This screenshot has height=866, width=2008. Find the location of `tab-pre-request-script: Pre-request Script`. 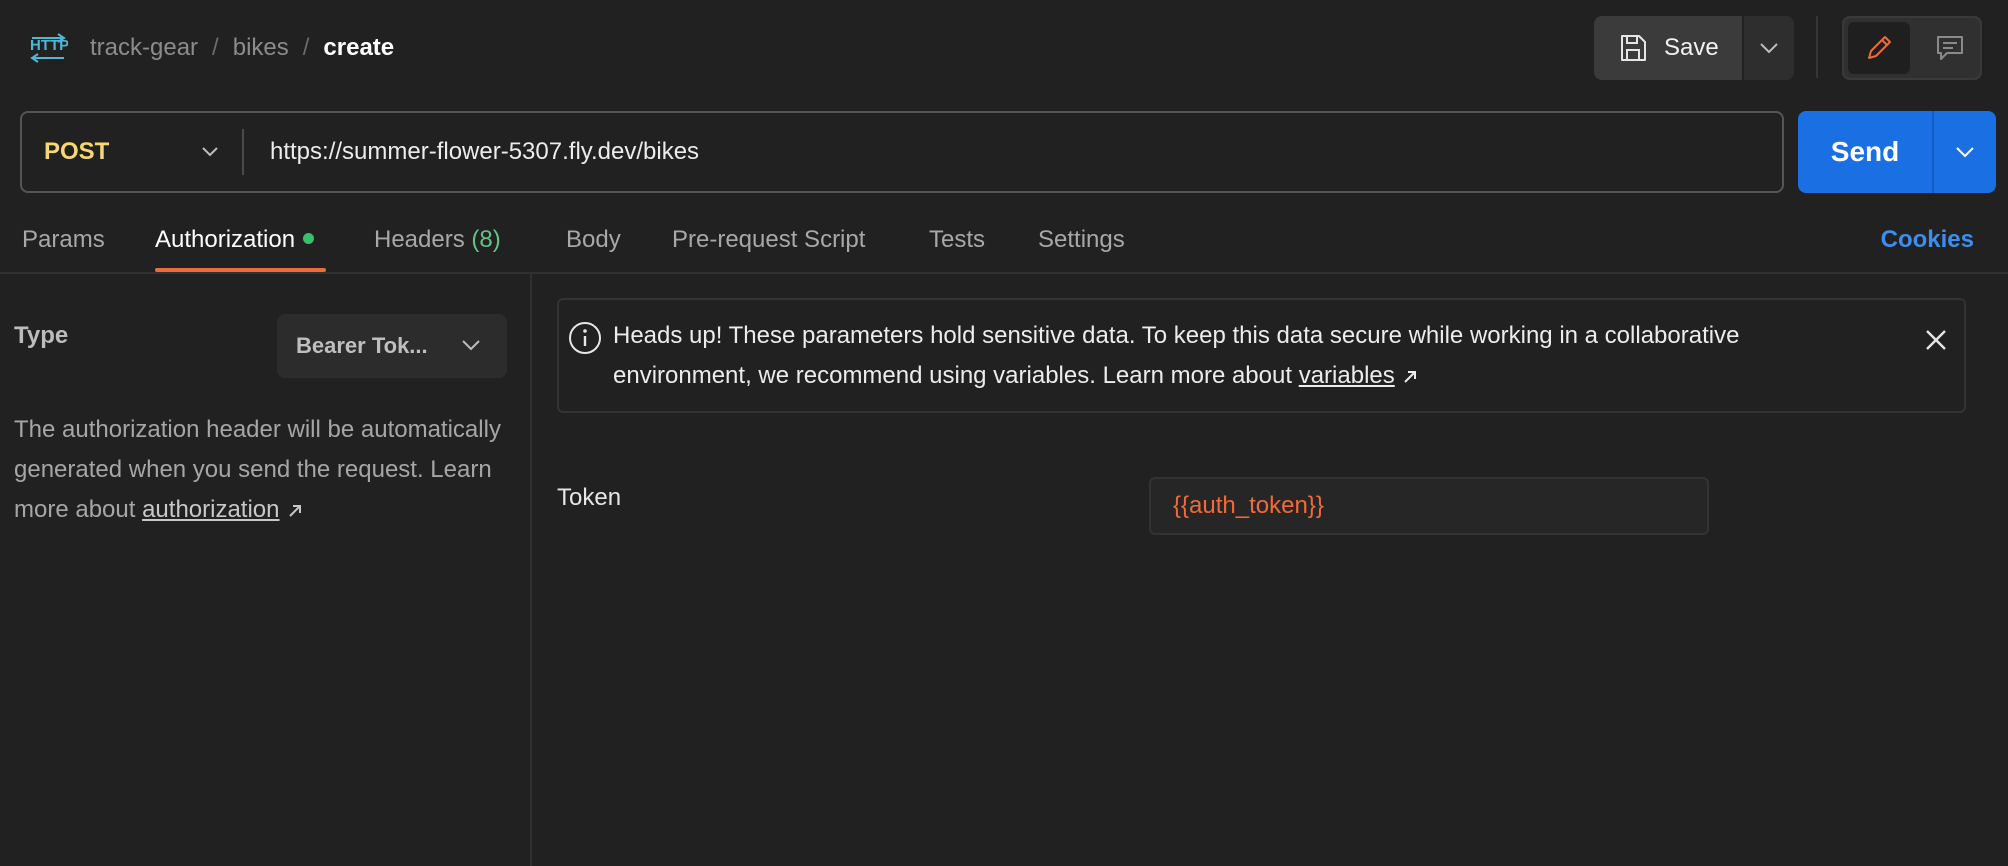

tab-pre-request-script: Pre-request Script is located at coordinates (768, 249).